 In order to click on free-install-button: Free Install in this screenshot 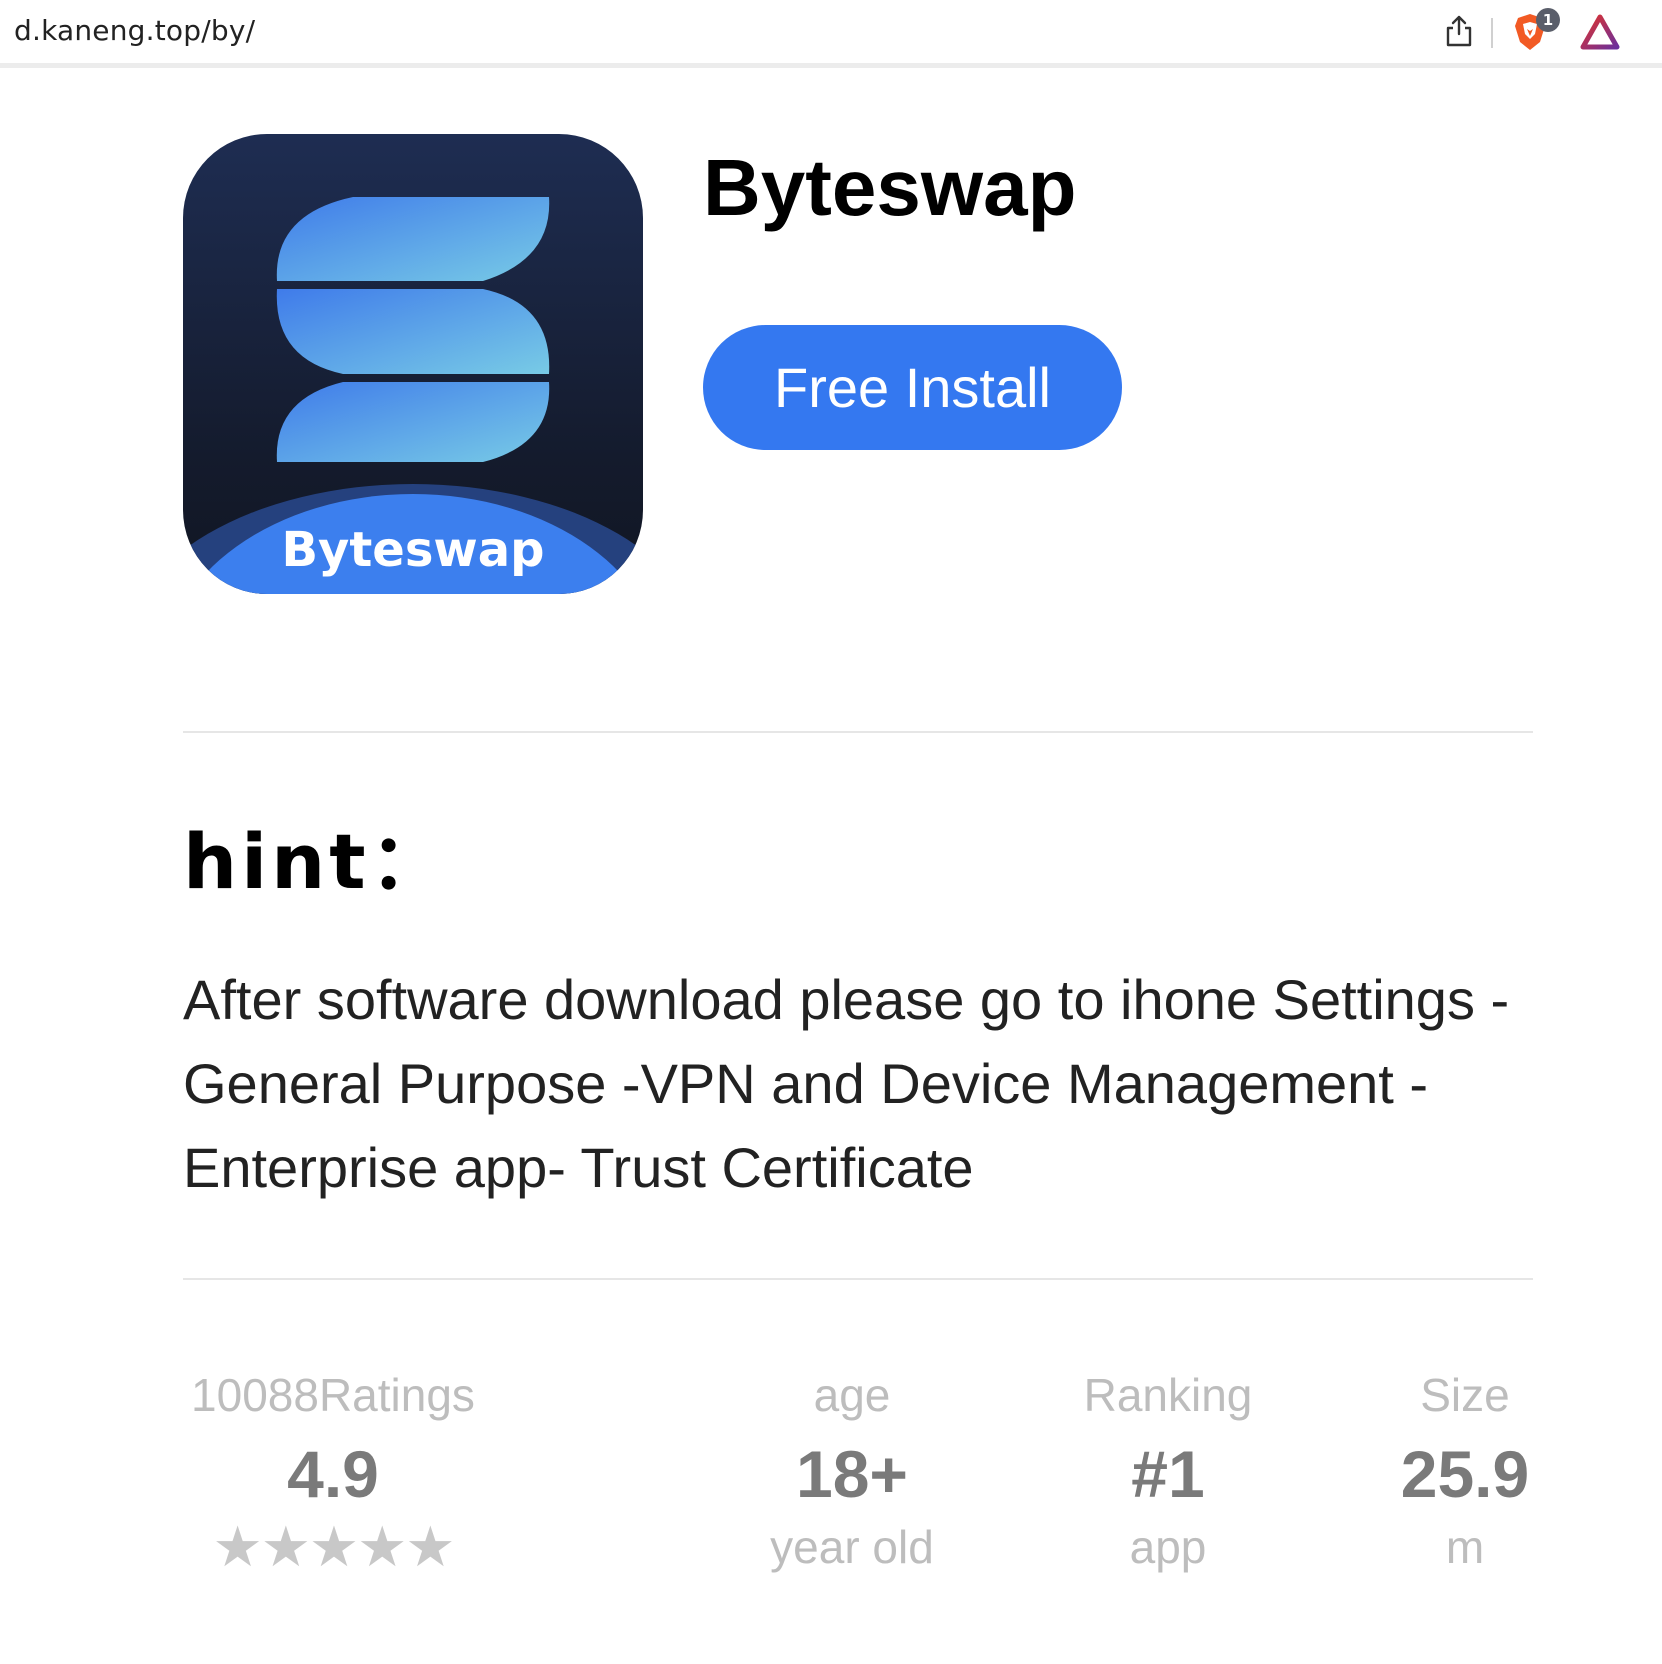, I will do `click(912, 387)`.